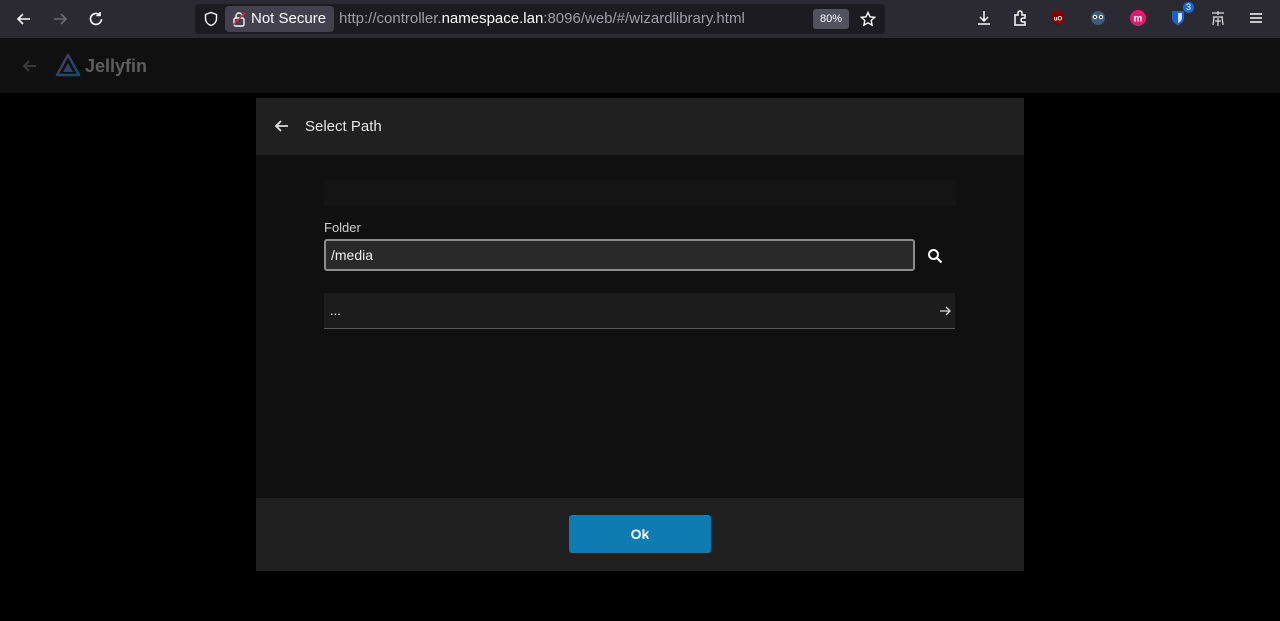 The height and width of the screenshot is (621, 1280). I want to click on search-icon, so click(935, 256).